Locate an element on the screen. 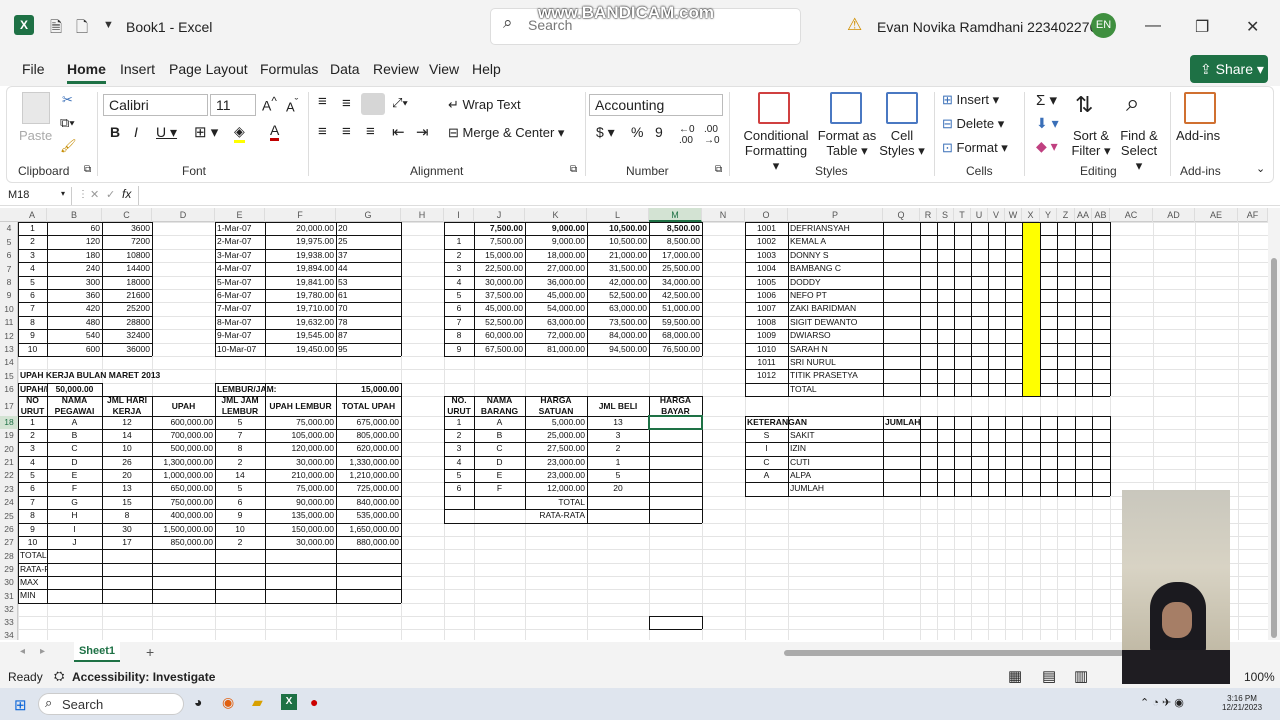 This screenshot has height=720, width=1280. upah-header: JML JAM LEMBUR is located at coordinates (240, 406).